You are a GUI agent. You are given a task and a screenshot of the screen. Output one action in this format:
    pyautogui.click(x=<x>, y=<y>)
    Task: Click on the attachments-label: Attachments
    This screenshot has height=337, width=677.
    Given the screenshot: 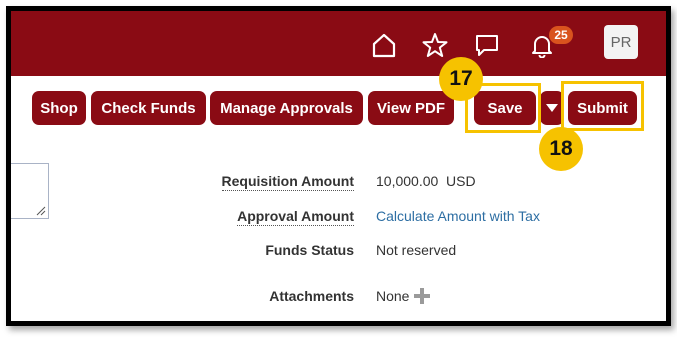 What is the action you would take?
    pyautogui.click(x=311, y=296)
    